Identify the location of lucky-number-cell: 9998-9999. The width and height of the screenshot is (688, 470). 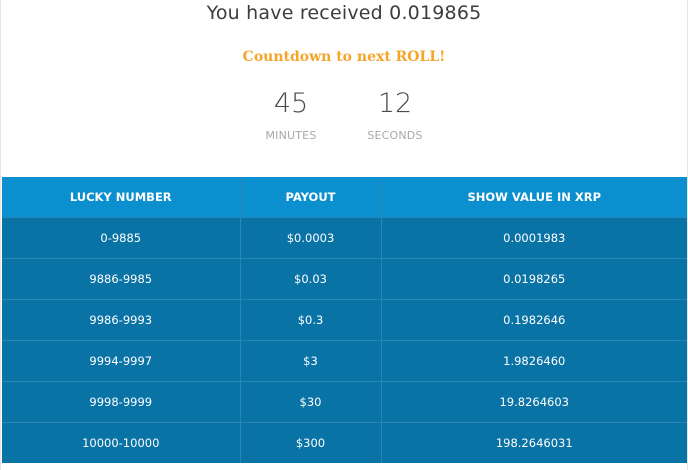
(121, 402).